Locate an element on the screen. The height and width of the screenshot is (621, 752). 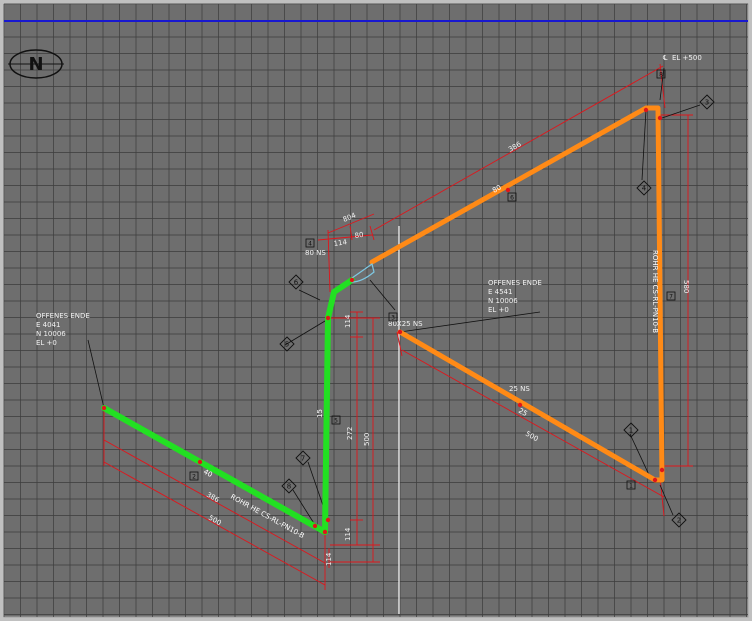
north-label: N is located at coordinates (35, 64).